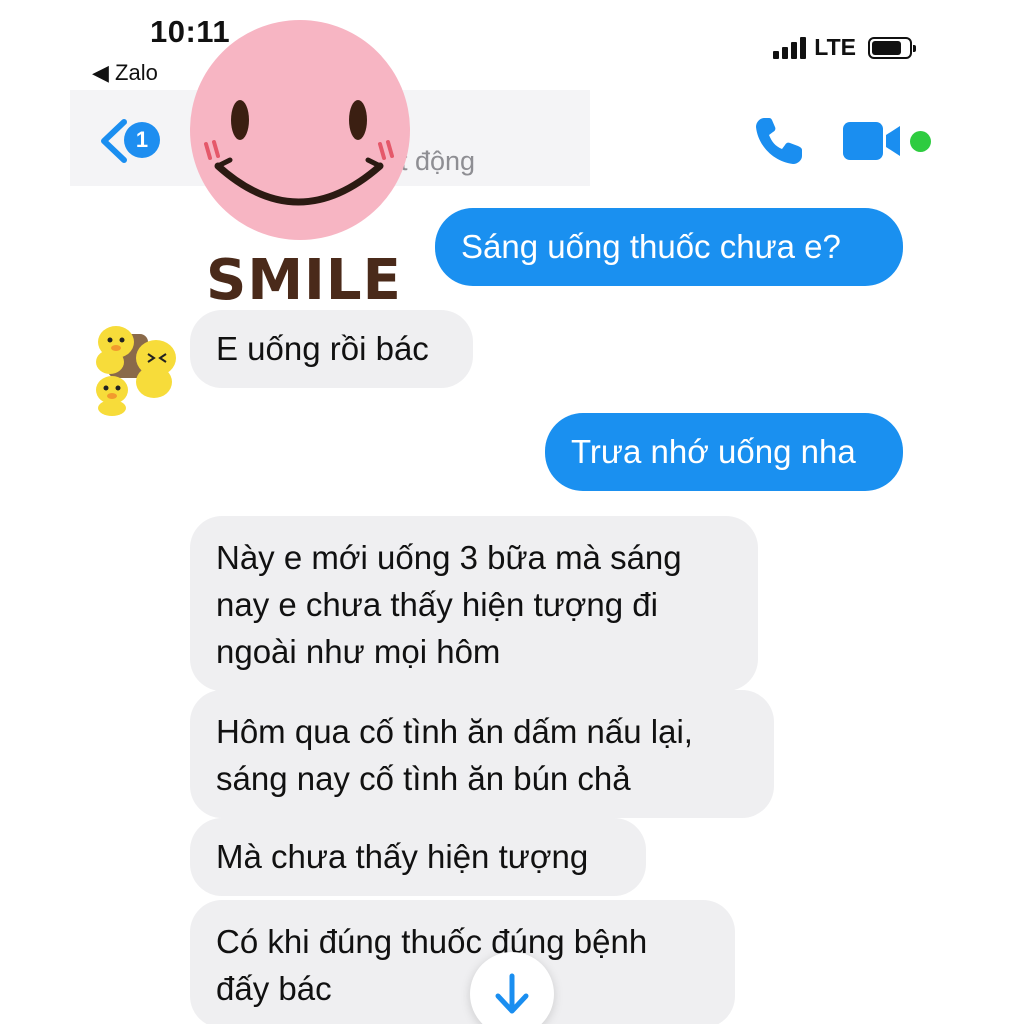  Describe the element at coordinates (669, 247) in the screenshot. I see `message-bubble-outgoing: Sáng uống thuốc chưa e?` at that location.